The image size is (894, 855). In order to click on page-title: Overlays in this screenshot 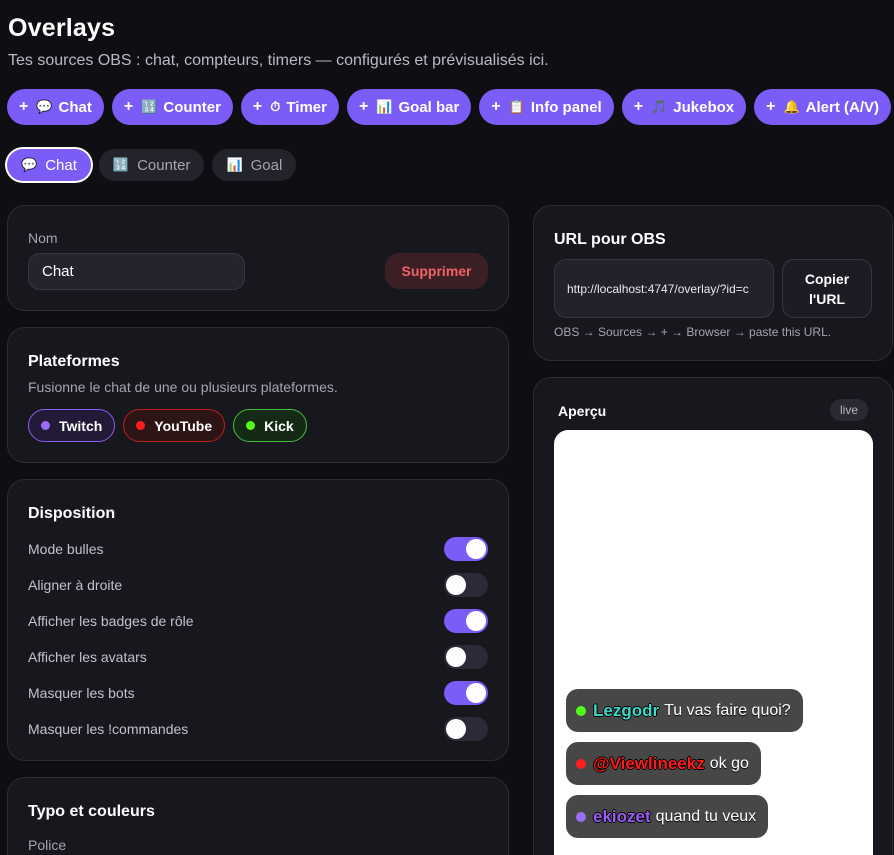, I will do `click(62, 28)`.